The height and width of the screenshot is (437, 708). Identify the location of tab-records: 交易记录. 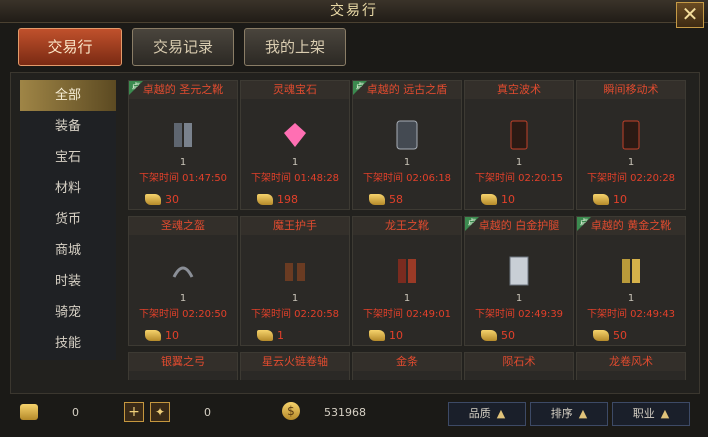
(183, 47).